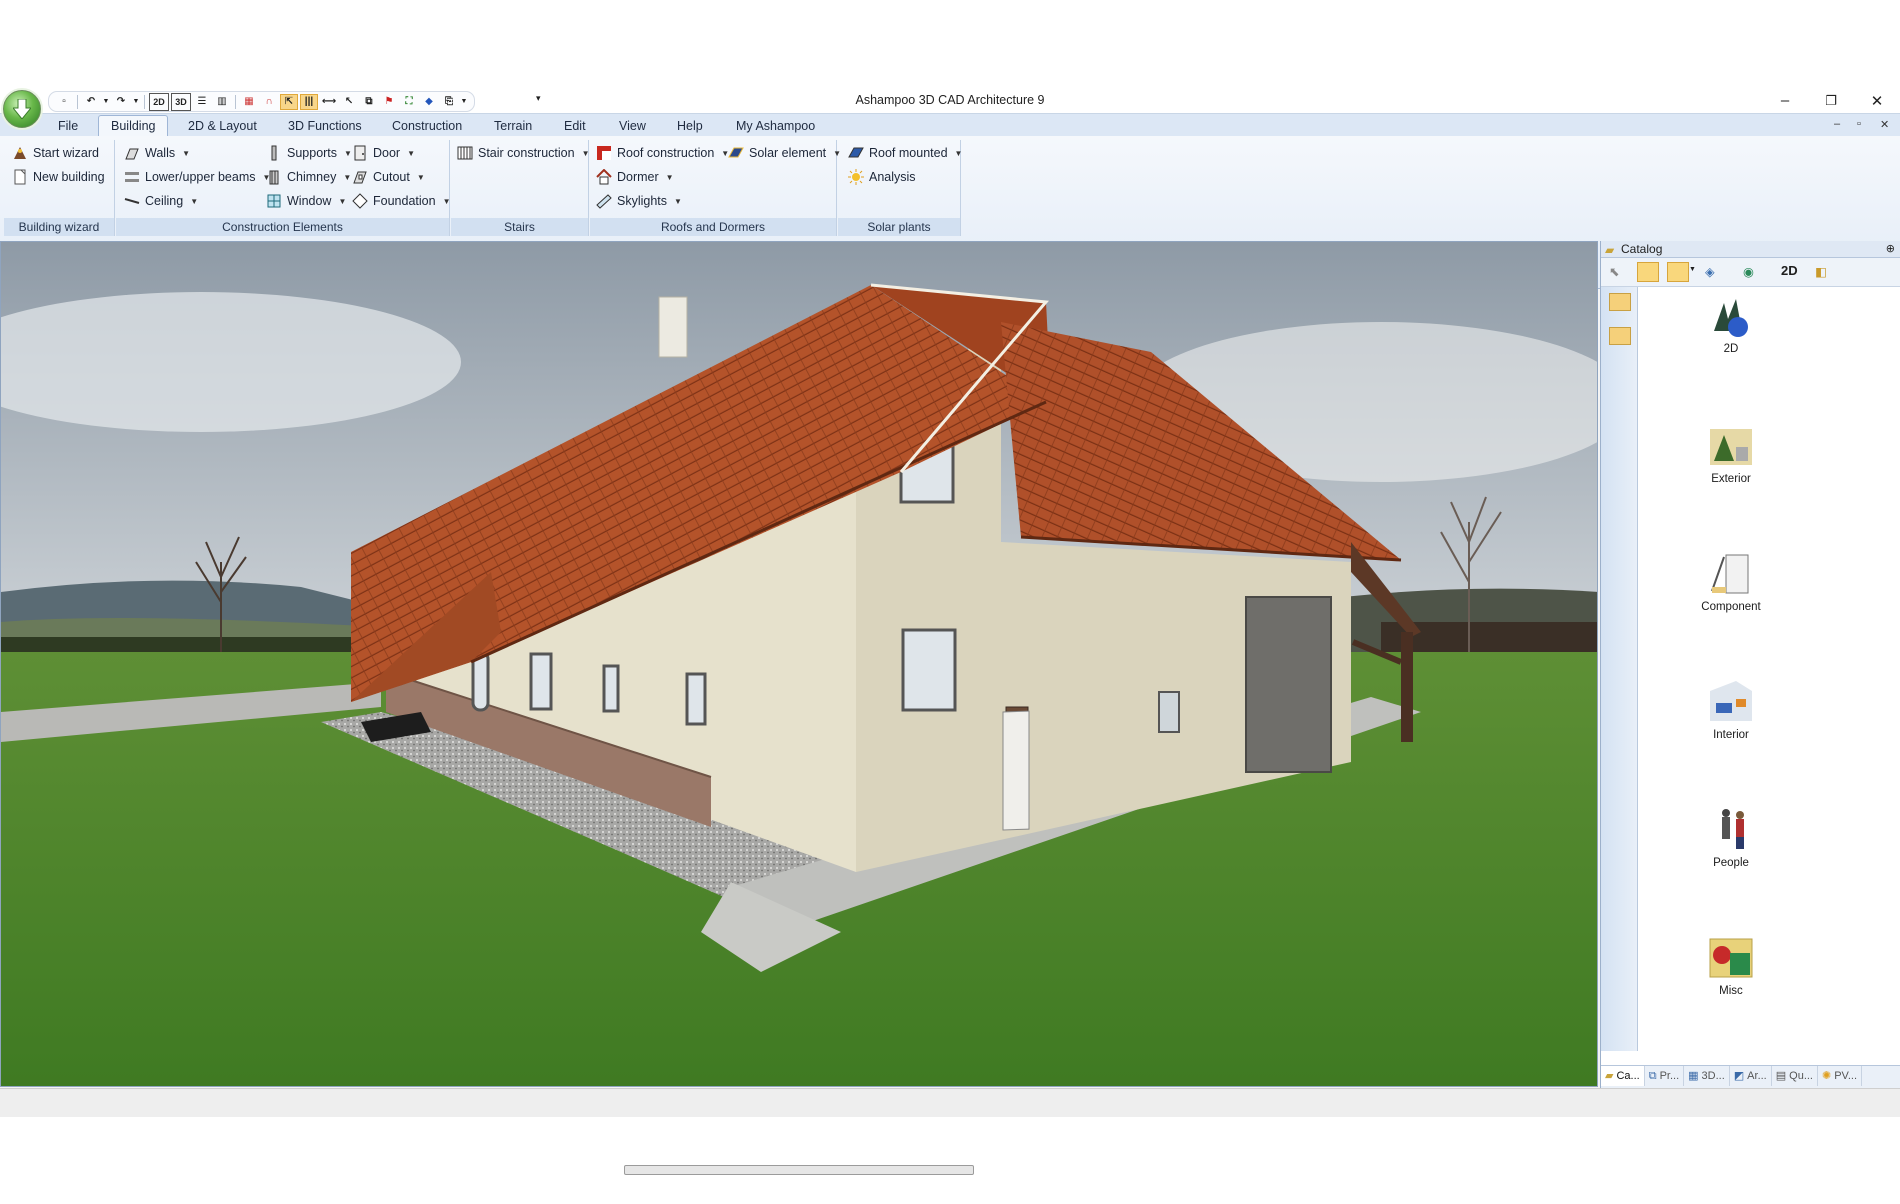  I want to click on solar-element-button: Solar element ▼, so click(784, 153).